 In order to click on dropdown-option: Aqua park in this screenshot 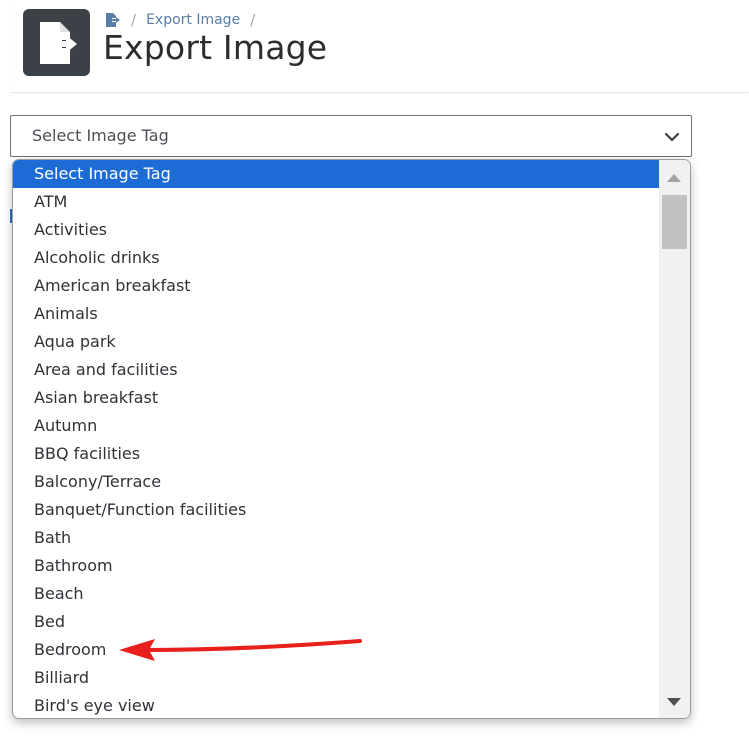, I will do `click(336, 342)`.